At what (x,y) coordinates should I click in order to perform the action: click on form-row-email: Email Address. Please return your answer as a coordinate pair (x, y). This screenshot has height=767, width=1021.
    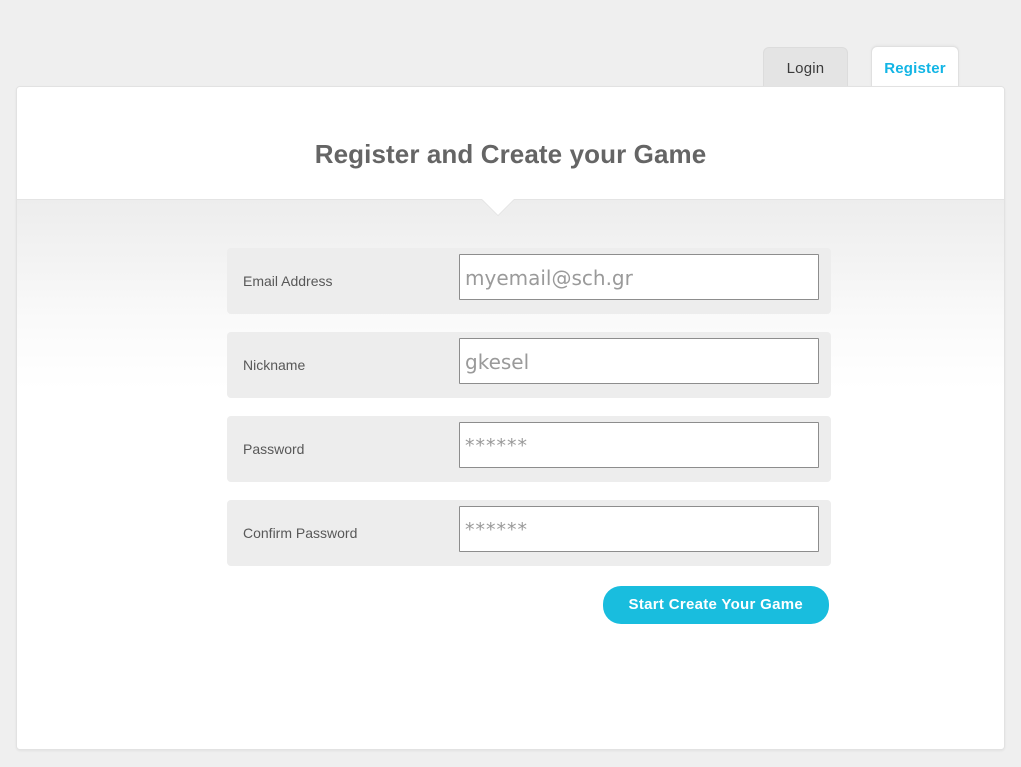
    Looking at the image, I should click on (529, 281).